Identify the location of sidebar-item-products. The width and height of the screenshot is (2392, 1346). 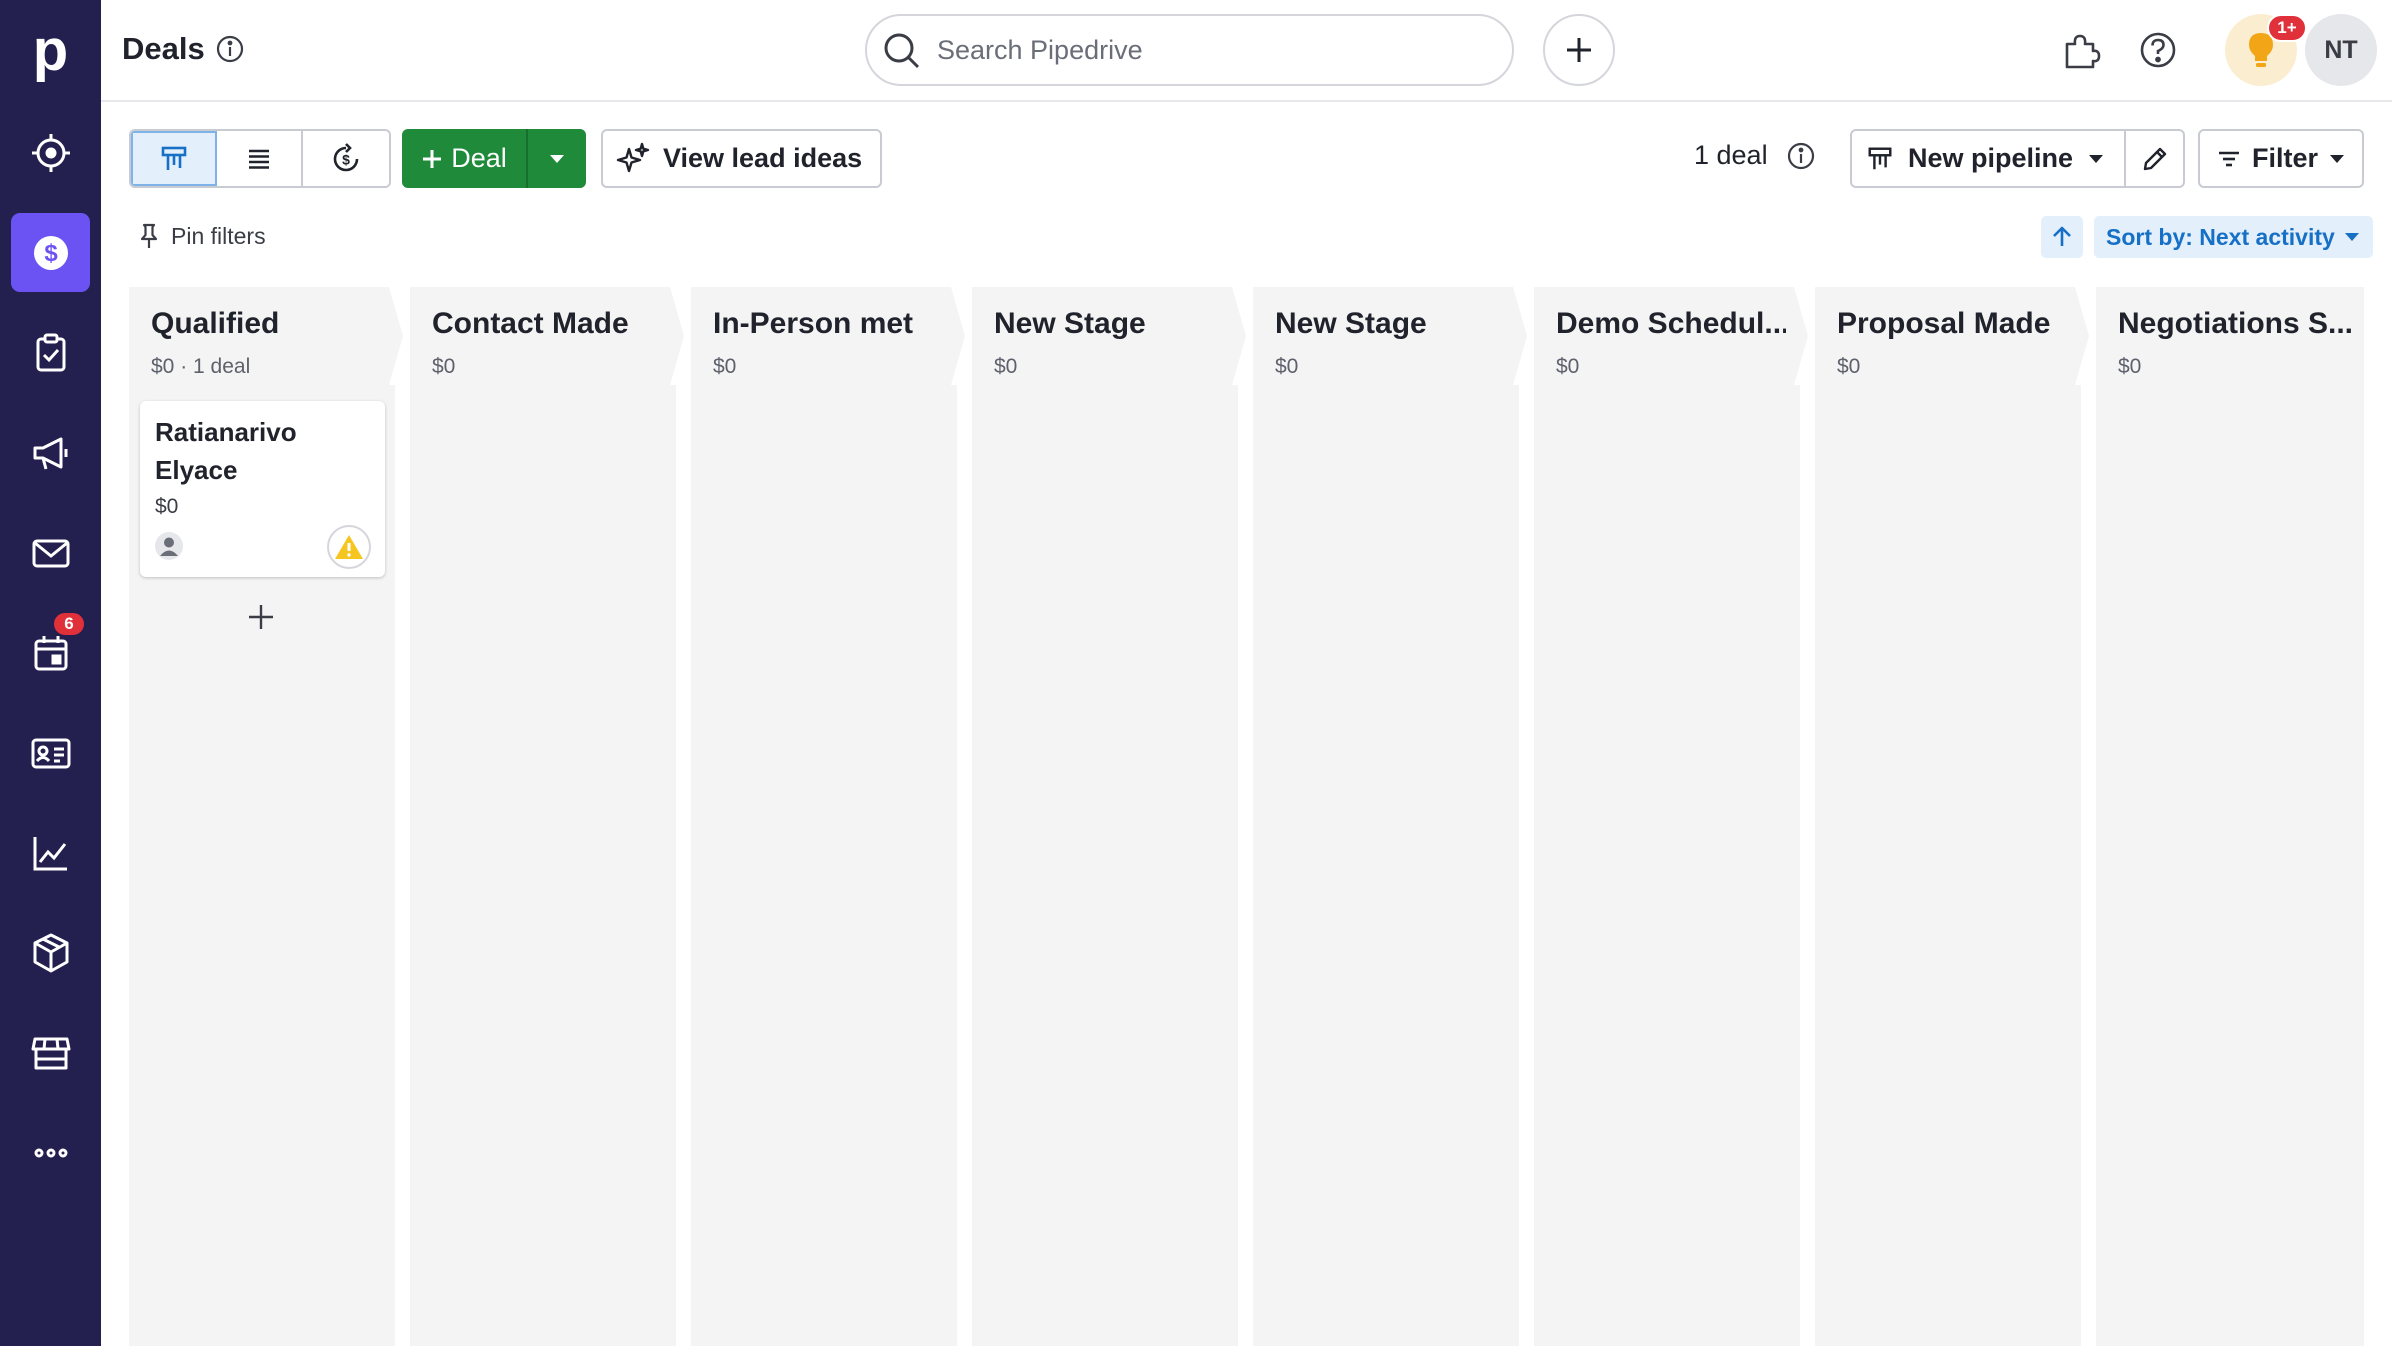
(50, 952).